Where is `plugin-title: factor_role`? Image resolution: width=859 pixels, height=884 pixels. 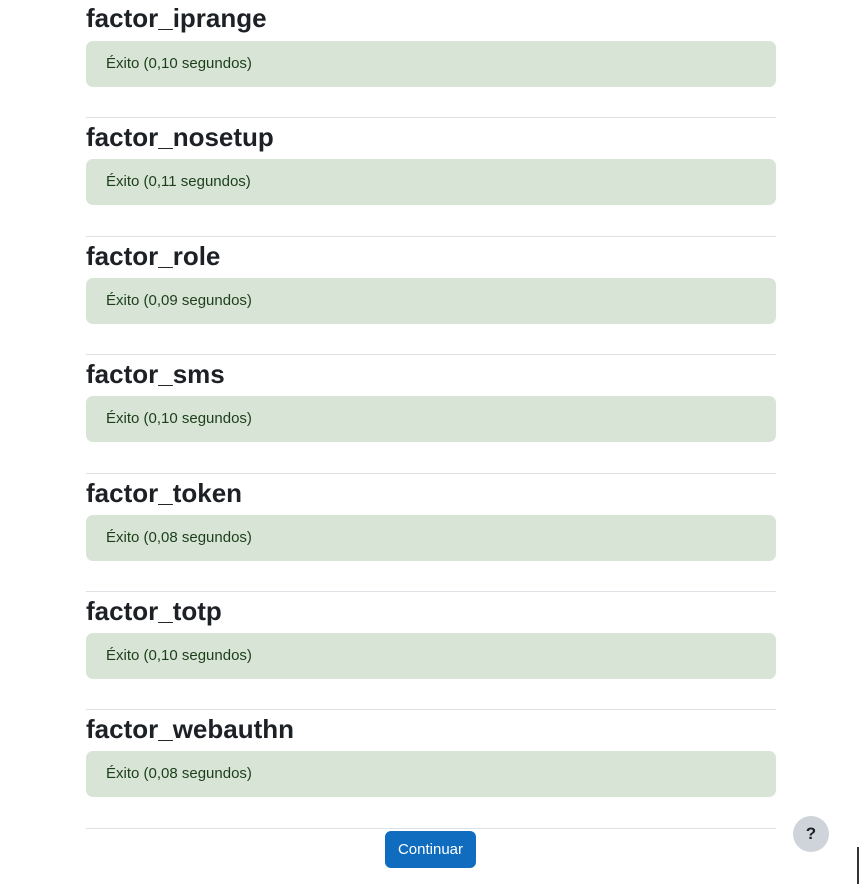
plugin-title: factor_role is located at coordinates (153, 255).